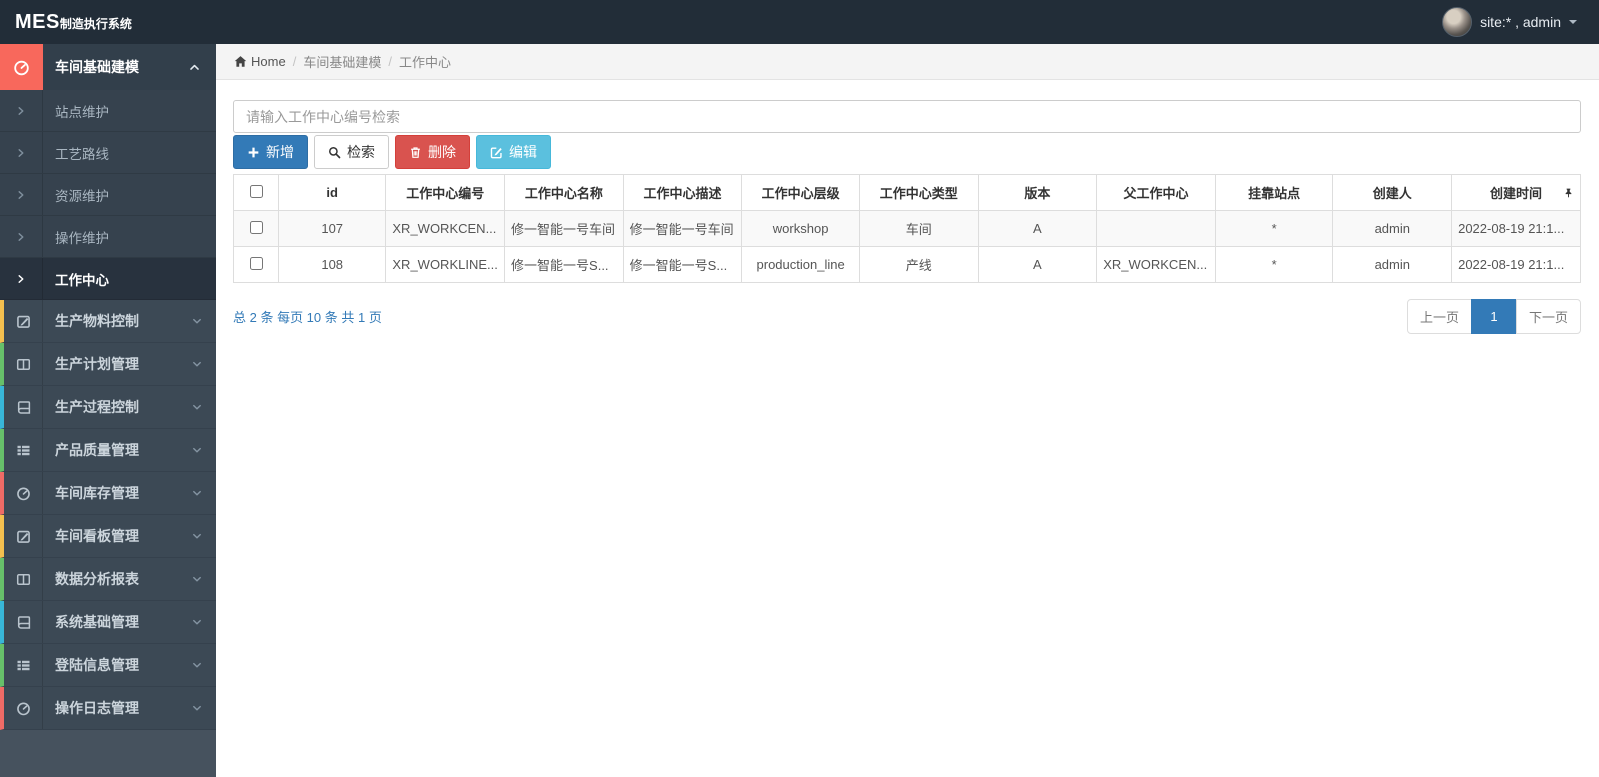 Image resolution: width=1599 pixels, height=777 pixels. What do you see at coordinates (918, 228) in the screenshot?
I see `cell-type: 车间` at bounding box center [918, 228].